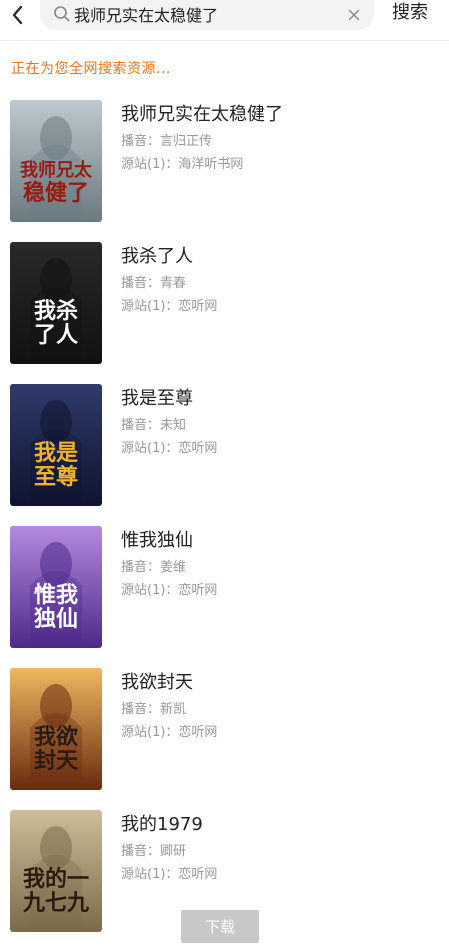 The width and height of the screenshot is (449, 951). Describe the element at coordinates (167, 141) in the screenshot. I see `book-narrator: 播音：言归正传` at that location.